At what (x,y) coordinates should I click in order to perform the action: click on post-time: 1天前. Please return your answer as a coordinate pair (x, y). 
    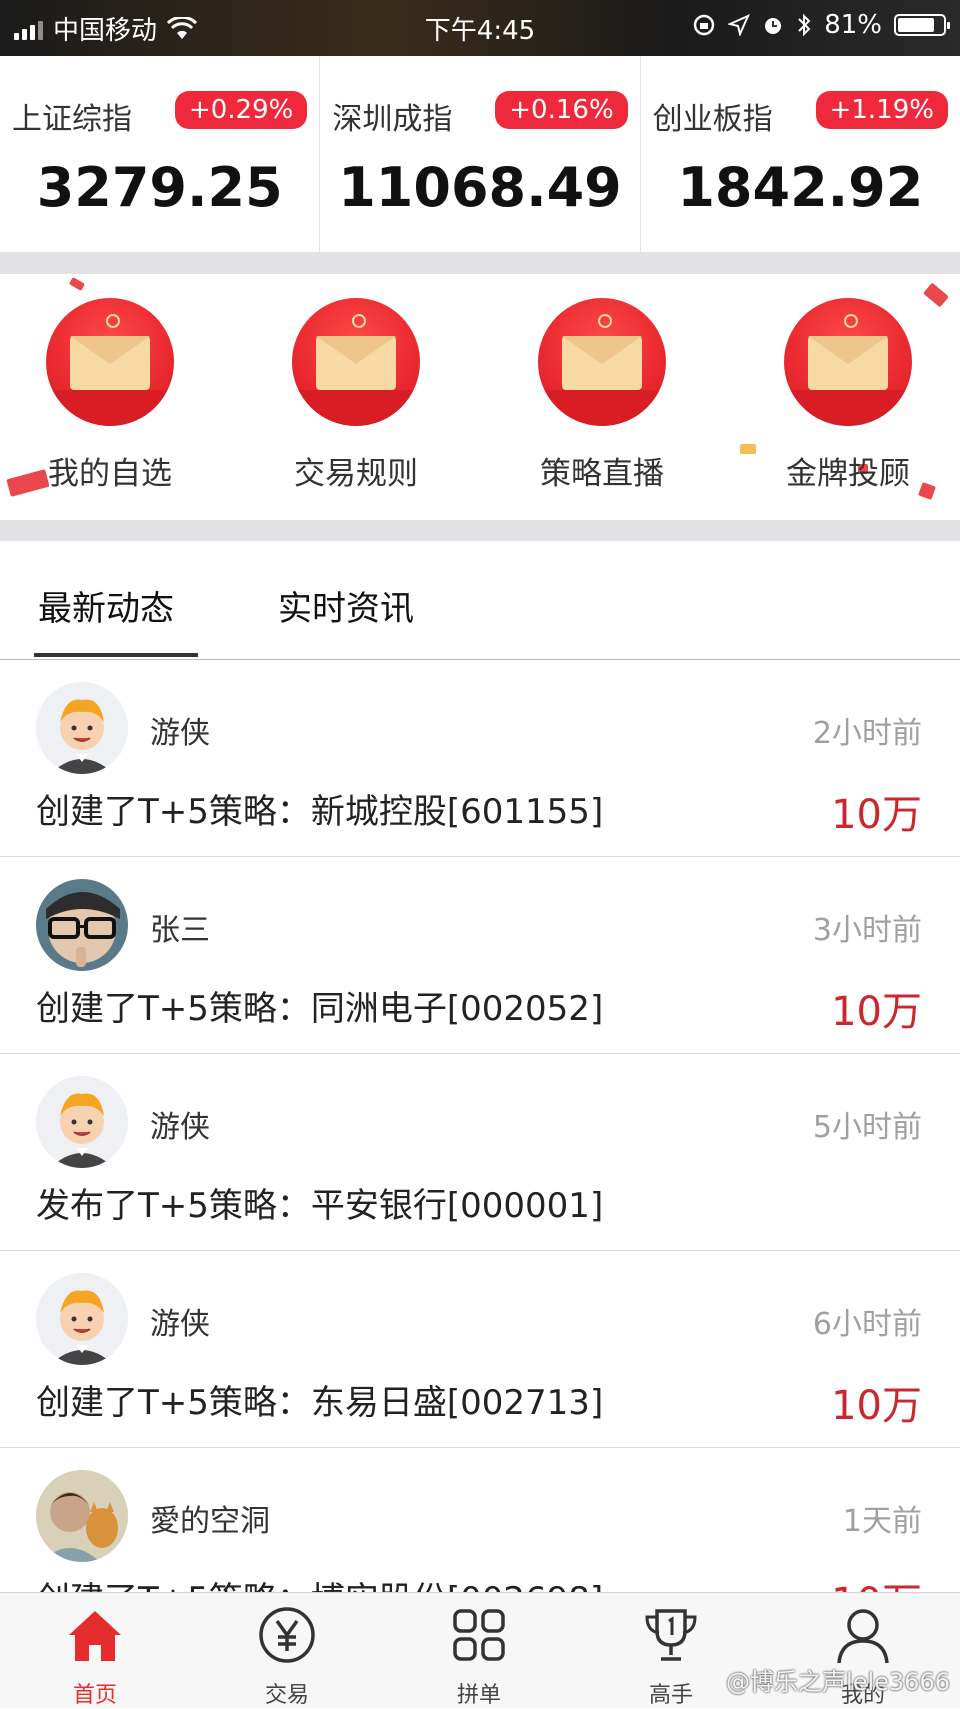
    Looking at the image, I should click on (882, 1521).